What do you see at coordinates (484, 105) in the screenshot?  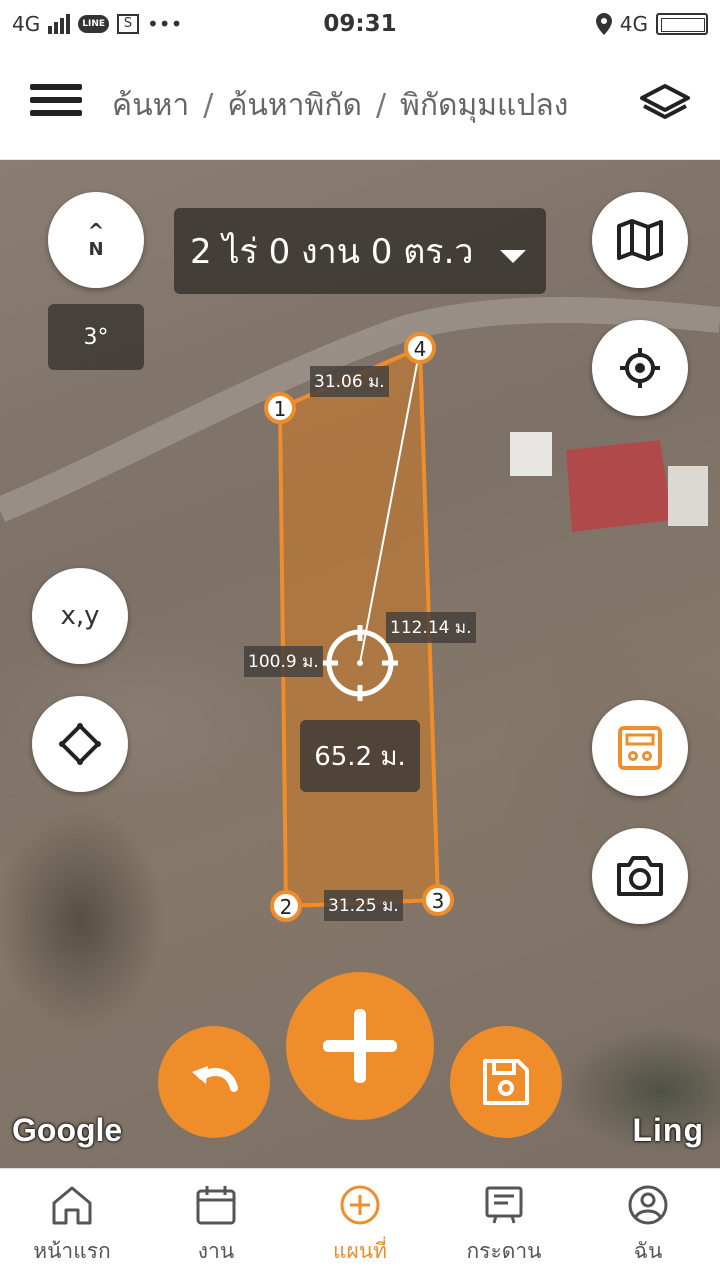 I see `breadcrumb-parcel-corners: พิกัดมุมแปลง` at bounding box center [484, 105].